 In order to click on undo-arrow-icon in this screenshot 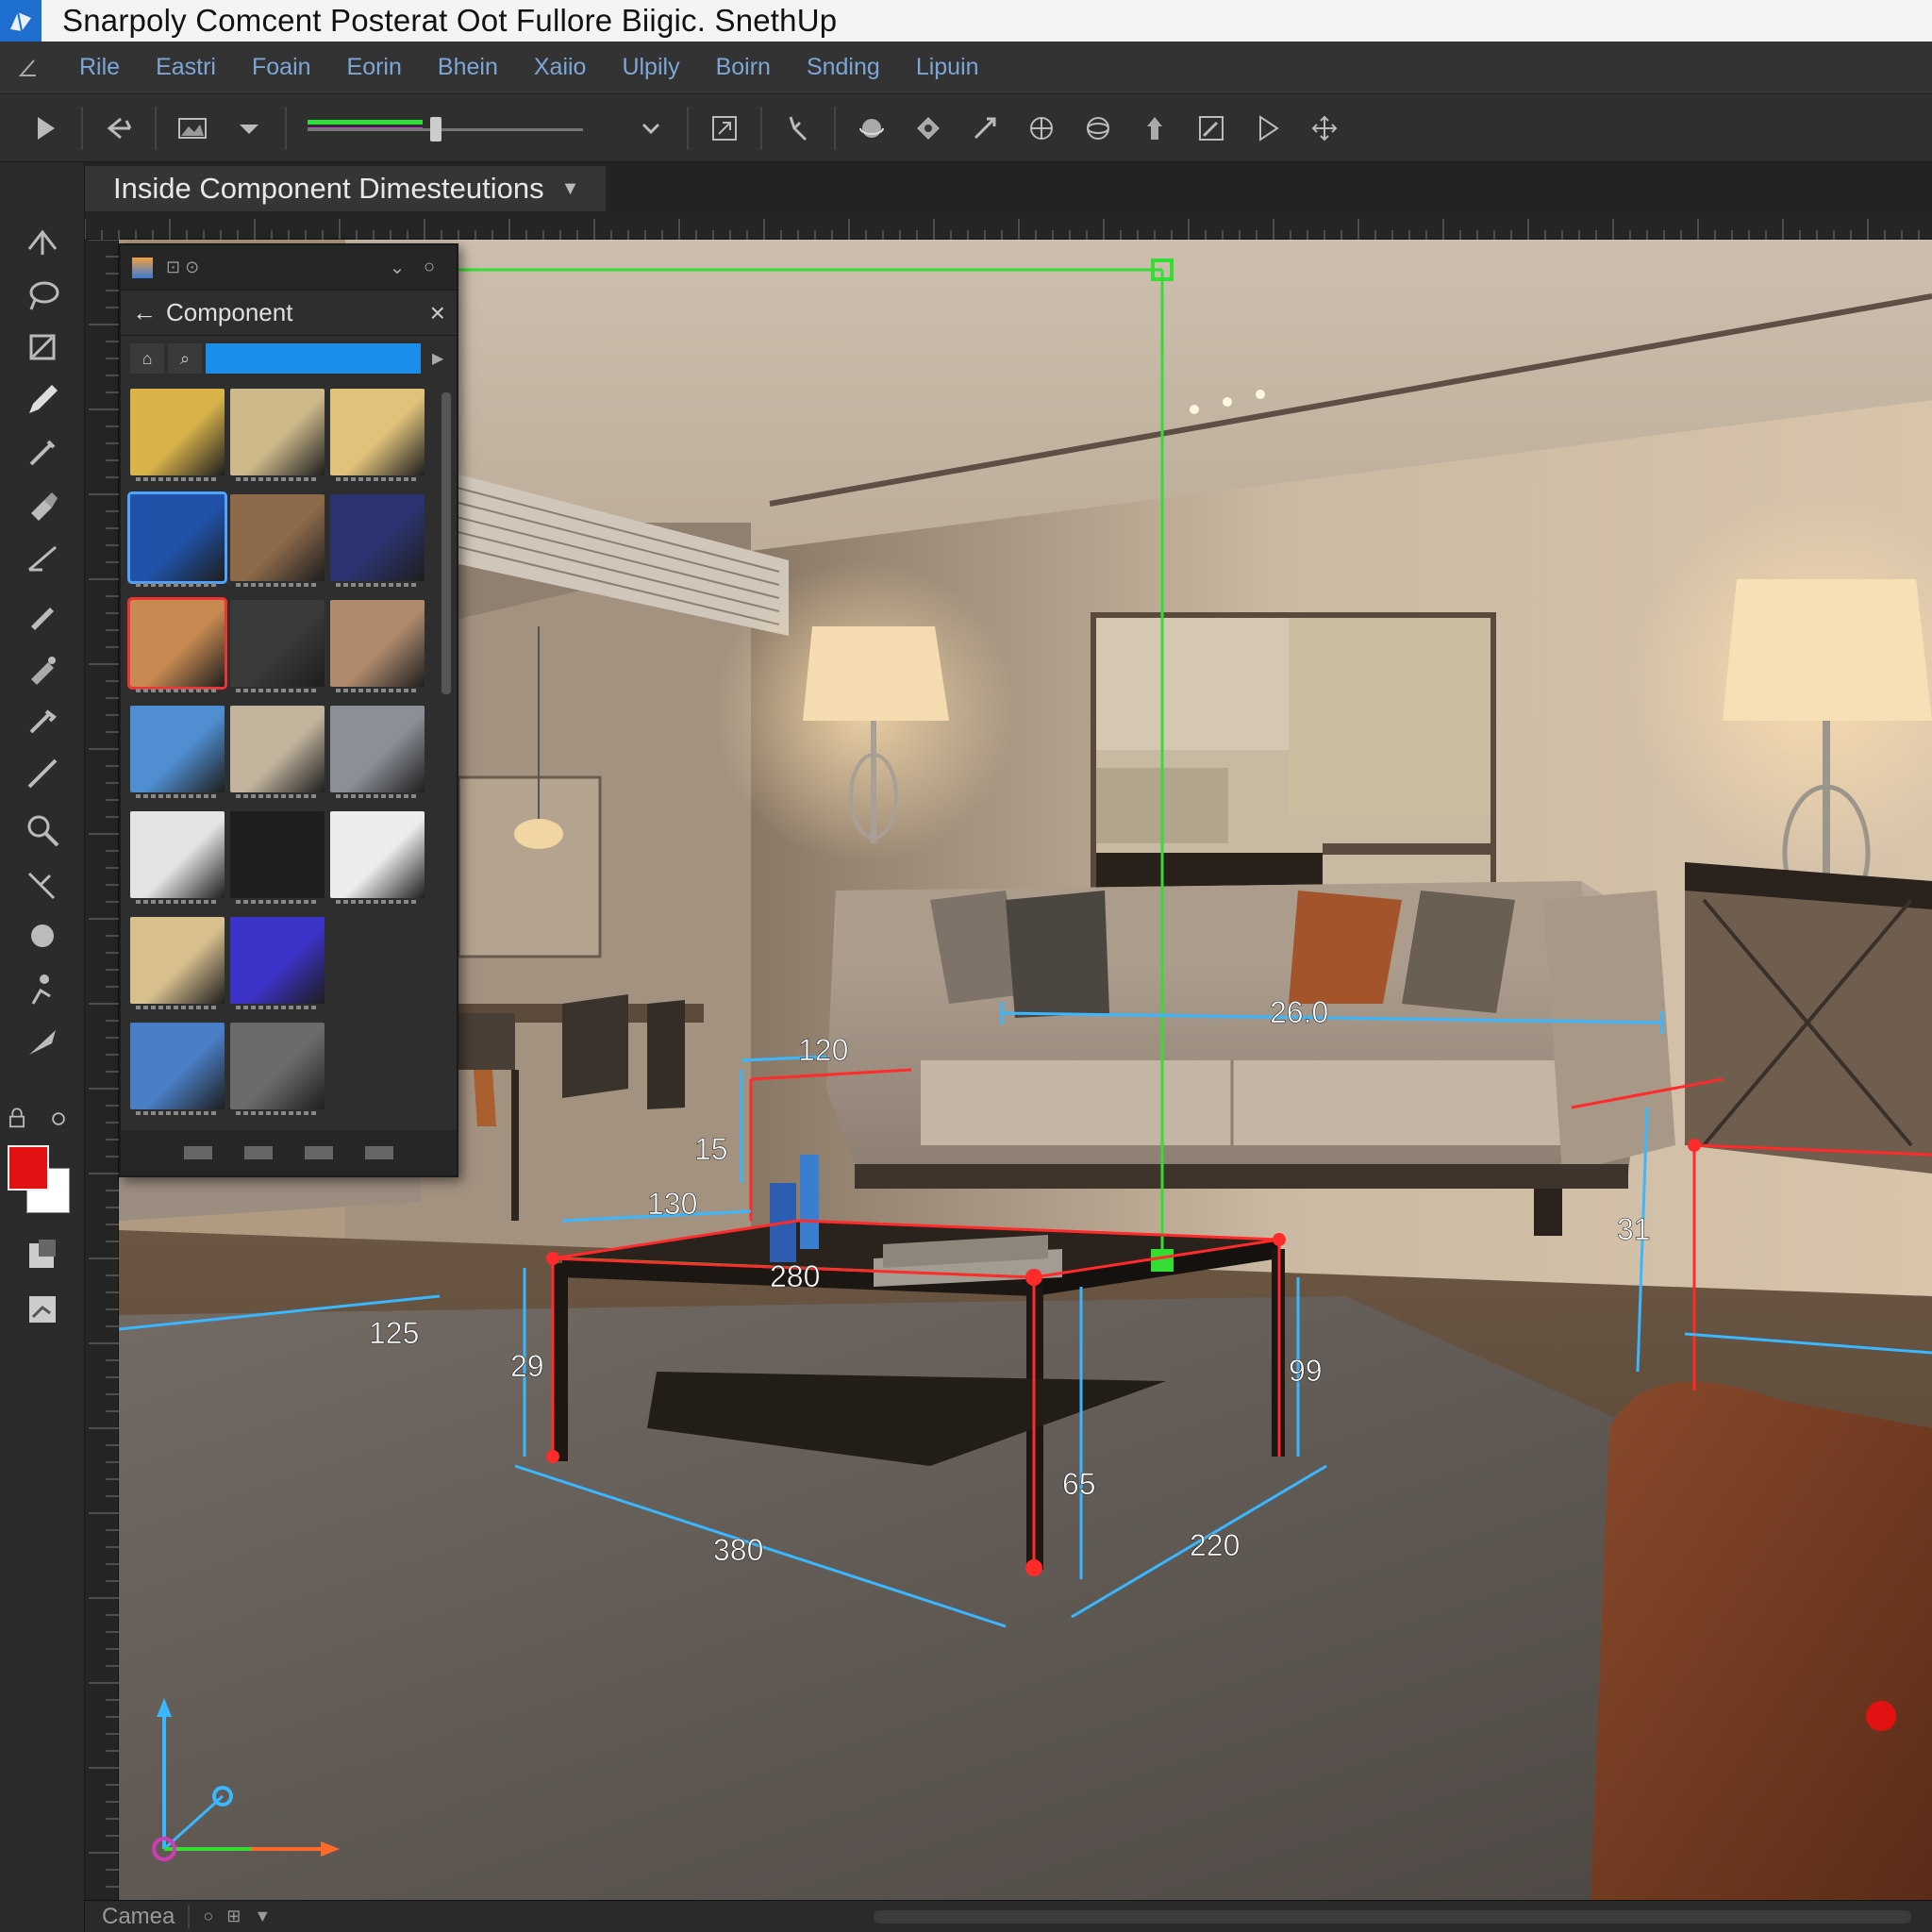, I will do `click(119, 129)`.